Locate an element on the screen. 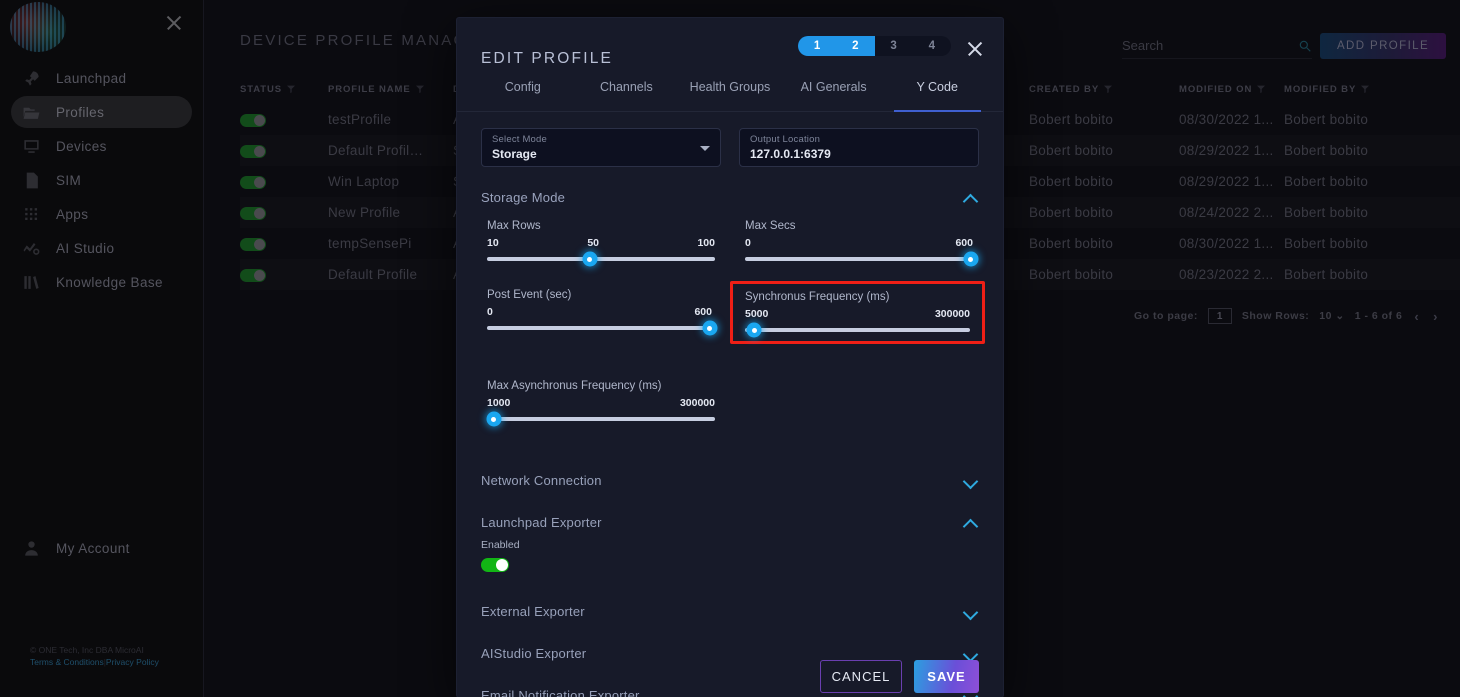 Image resolution: width=1460 pixels, height=697 pixels. add-profile-button: ADD PROFILE is located at coordinates (1383, 46).